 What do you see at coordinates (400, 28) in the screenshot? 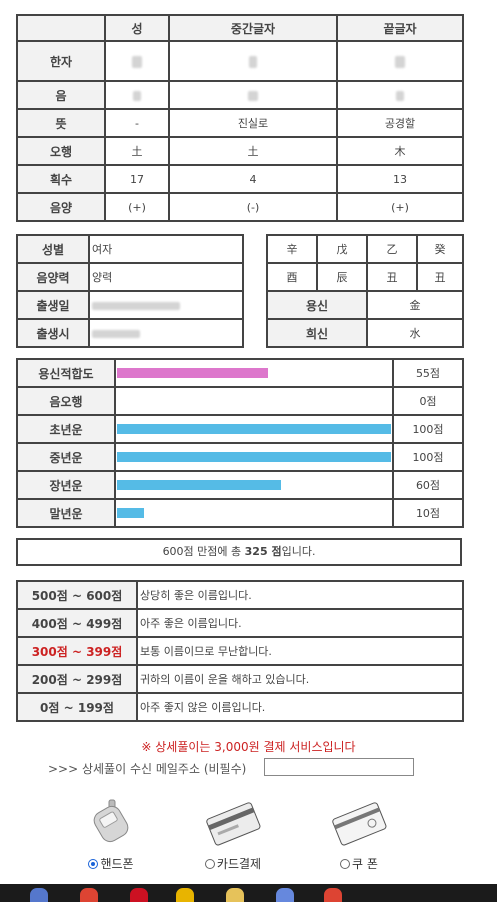
I see `header-last: 끝글자` at bounding box center [400, 28].